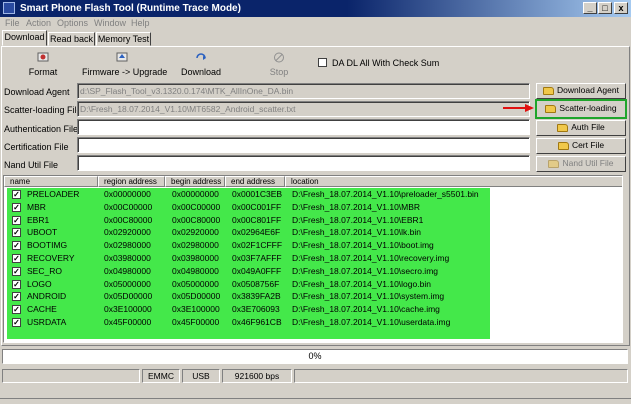 The image size is (631, 404). What do you see at coordinates (128, 322) in the screenshot?
I see `cell-region-address: 0x45F00000` at bounding box center [128, 322].